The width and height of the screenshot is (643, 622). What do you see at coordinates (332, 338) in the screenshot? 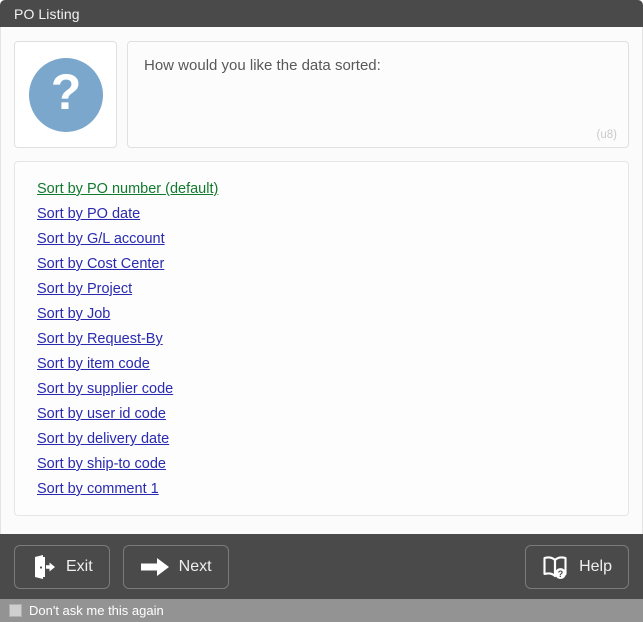
I see `list-item: Sort by Request-By` at bounding box center [332, 338].